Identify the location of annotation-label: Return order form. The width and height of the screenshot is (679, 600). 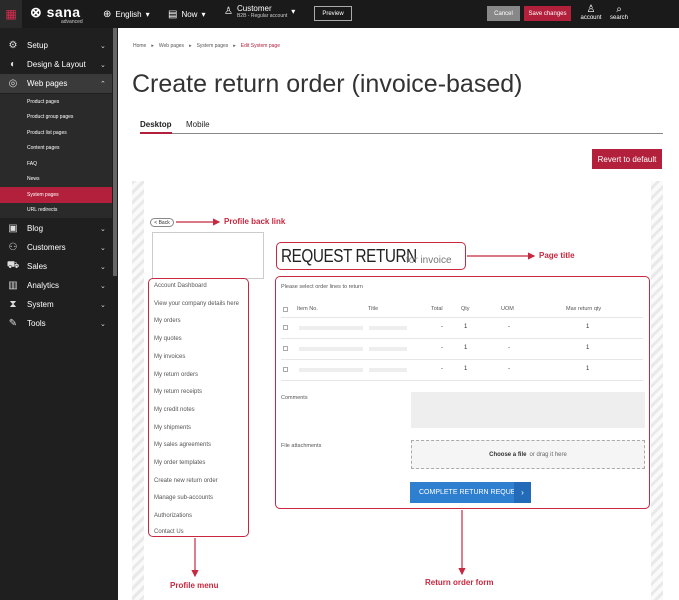
(459, 582).